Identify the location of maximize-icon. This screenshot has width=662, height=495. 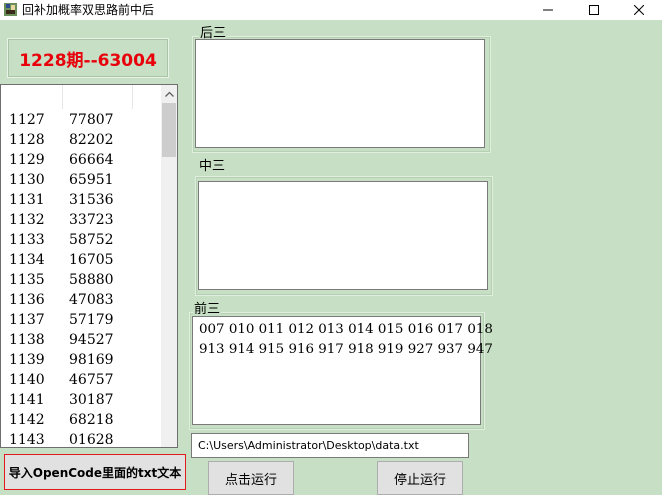
(594, 10).